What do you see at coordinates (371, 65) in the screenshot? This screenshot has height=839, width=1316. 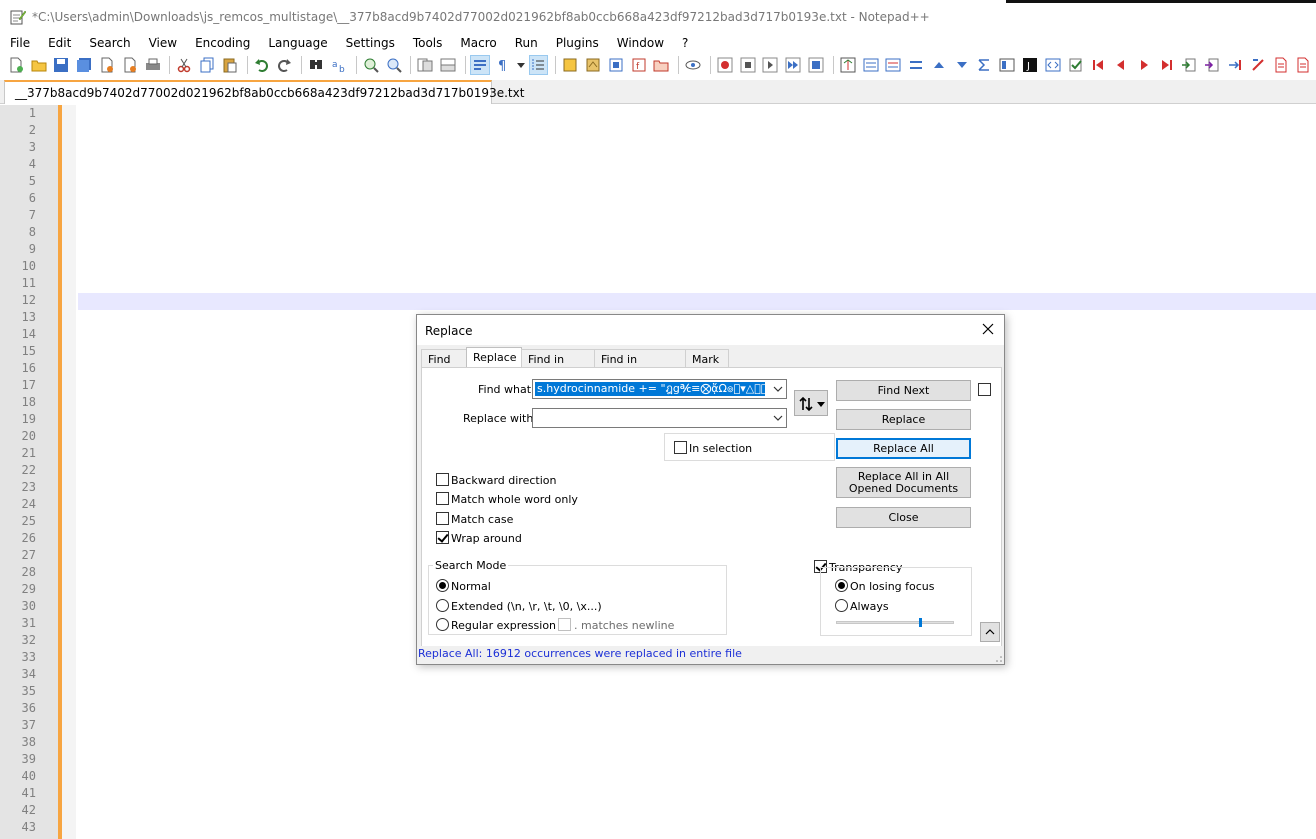 I see `zoom-in-icon` at bounding box center [371, 65].